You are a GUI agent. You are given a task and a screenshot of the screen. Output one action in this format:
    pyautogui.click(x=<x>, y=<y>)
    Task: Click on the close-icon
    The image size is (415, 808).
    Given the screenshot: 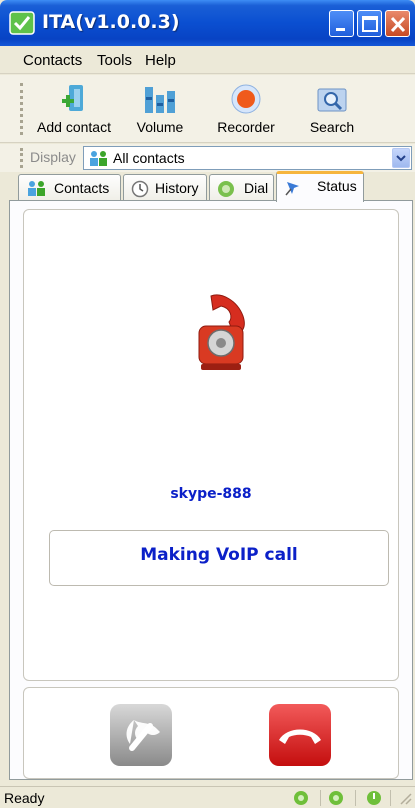 What is the action you would take?
    pyautogui.click(x=398, y=24)
    